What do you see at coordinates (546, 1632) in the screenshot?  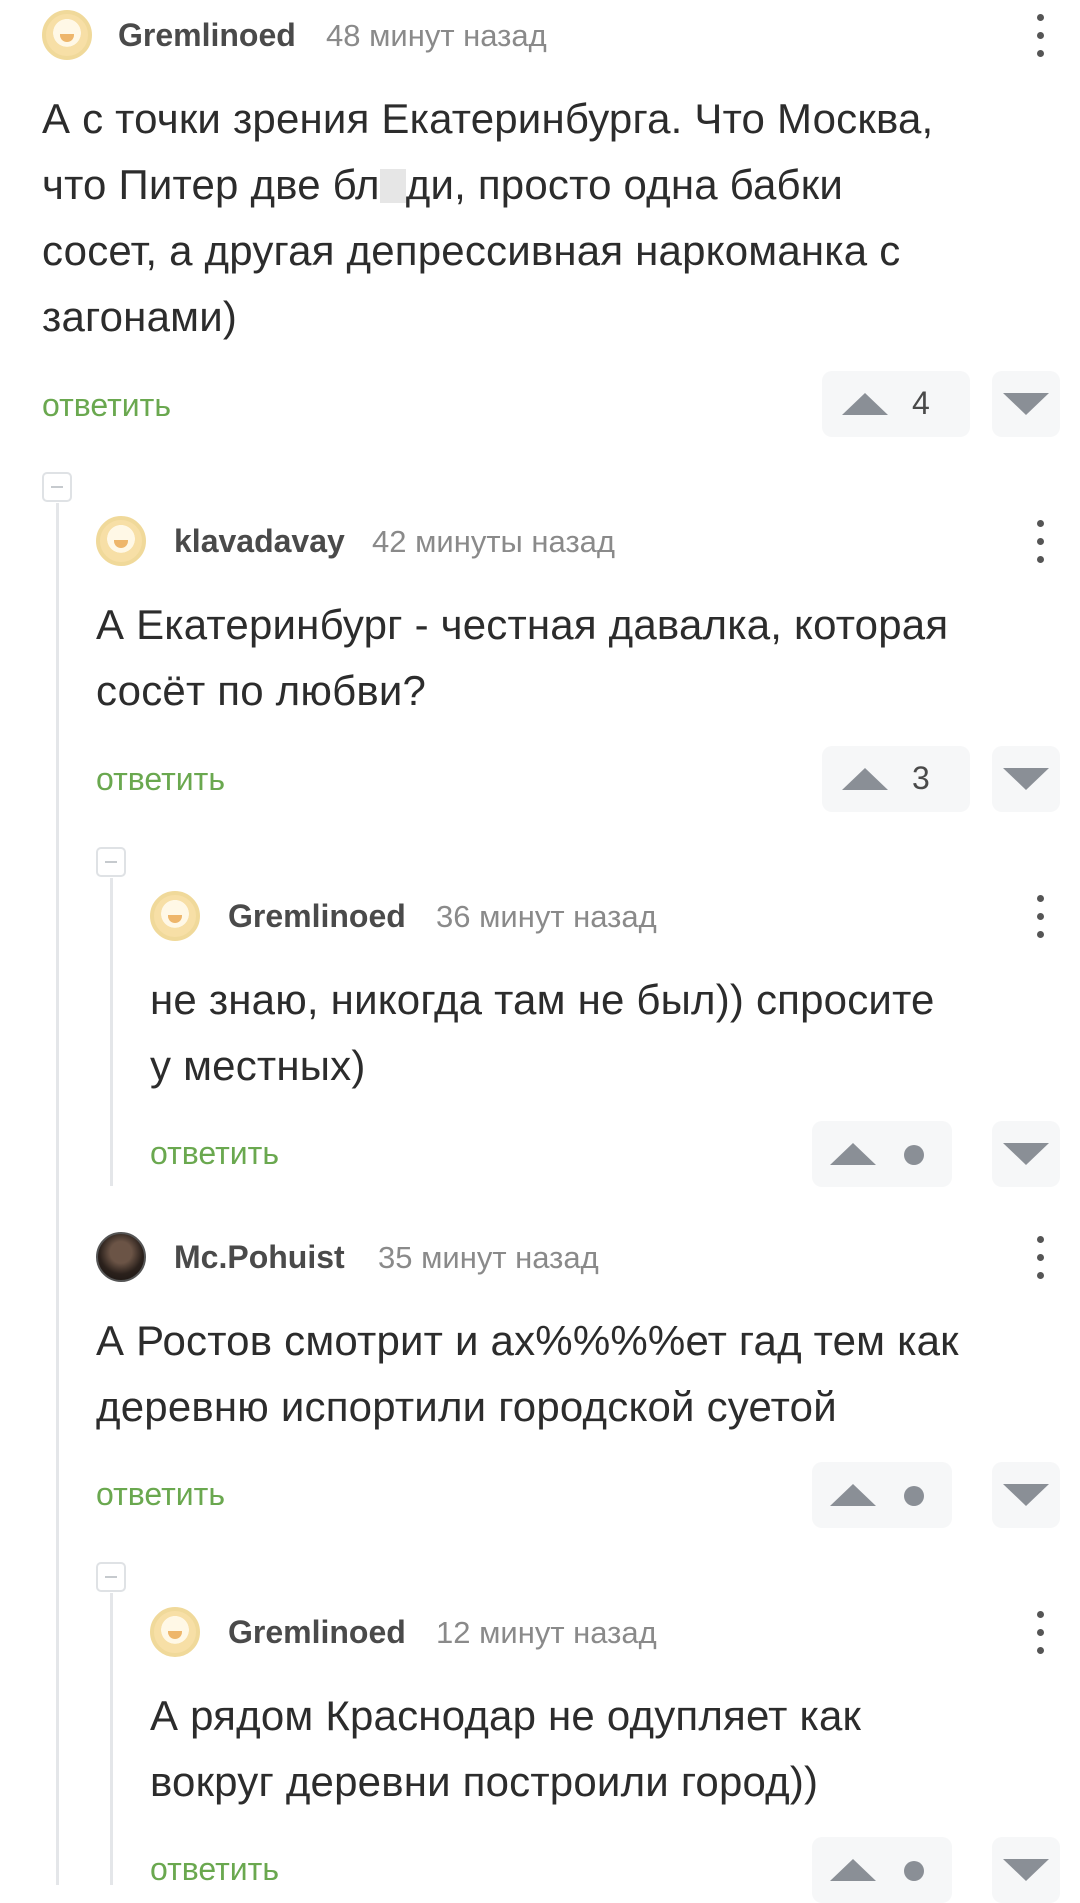 I see `timestamp: 12 минут назад` at bounding box center [546, 1632].